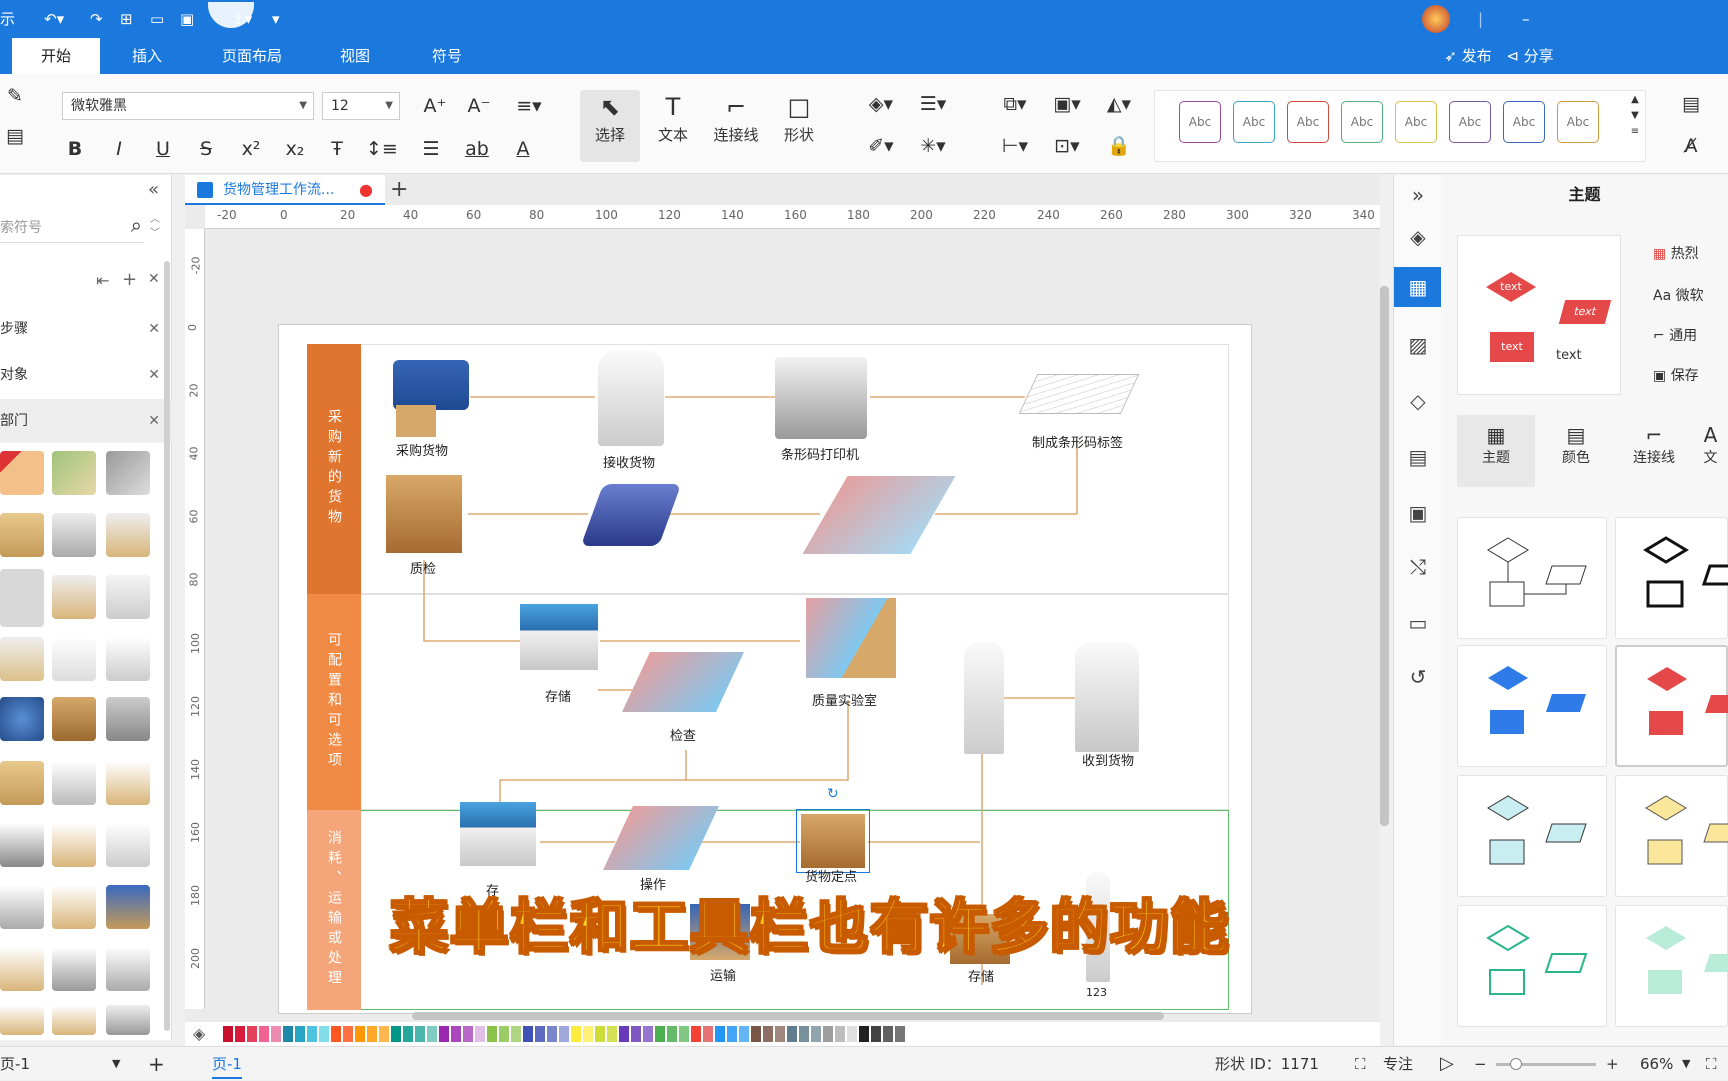 This screenshot has width=1728, height=1081. Describe the element at coordinates (431, 385) in the screenshot. I see `truck-icon` at that location.